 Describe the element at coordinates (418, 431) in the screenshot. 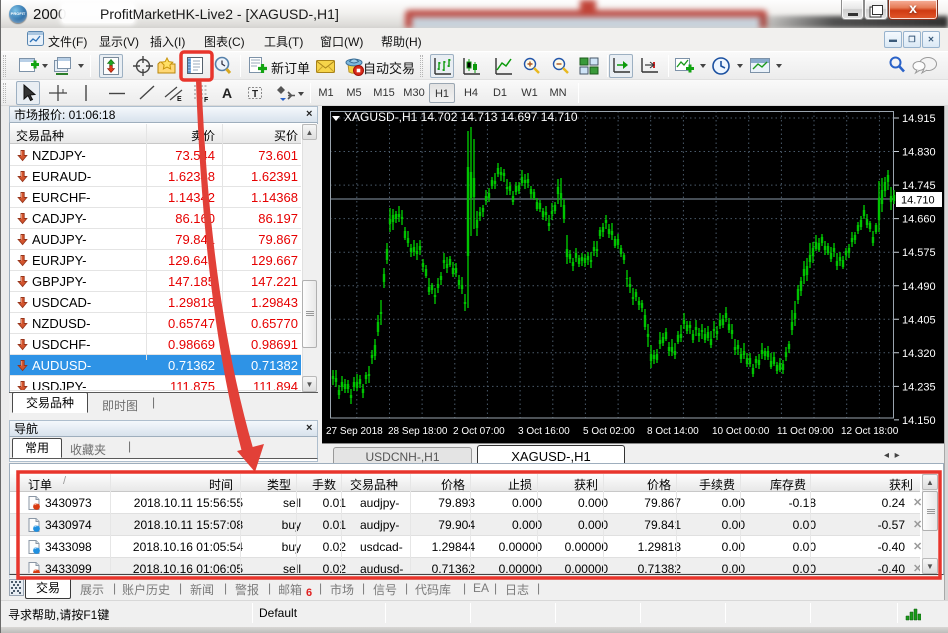

I see `svg-text: 28 Sep 18:00` at that location.